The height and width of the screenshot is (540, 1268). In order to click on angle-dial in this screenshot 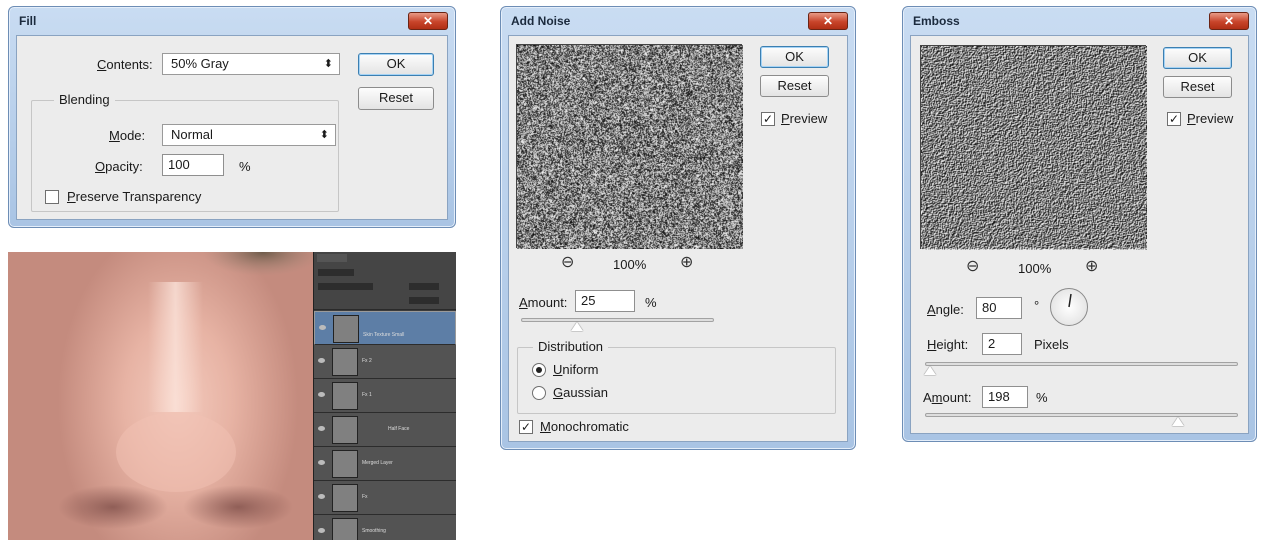, I will do `click(1069, 307)`.